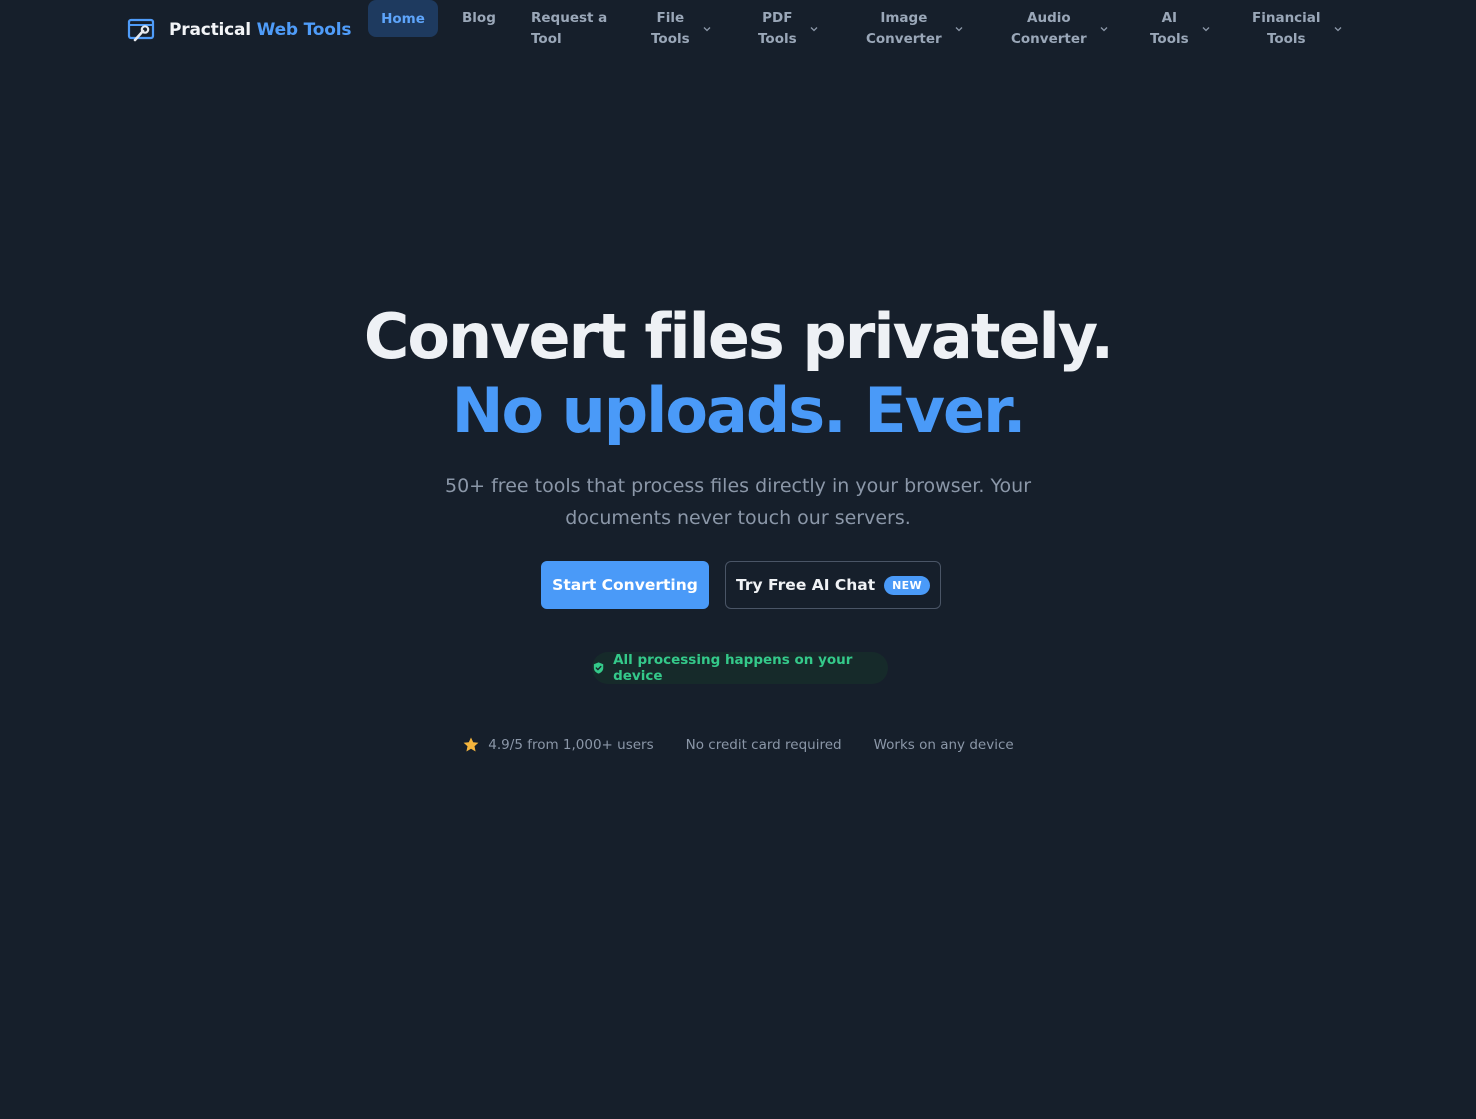 The width and height of the screenshot is (1476, 1119). What do you see at coordinates (806, 585) in the screenshot?
I see `try-ai-chat-label: Try Free AI Chat` at bounding box center [806, 585].